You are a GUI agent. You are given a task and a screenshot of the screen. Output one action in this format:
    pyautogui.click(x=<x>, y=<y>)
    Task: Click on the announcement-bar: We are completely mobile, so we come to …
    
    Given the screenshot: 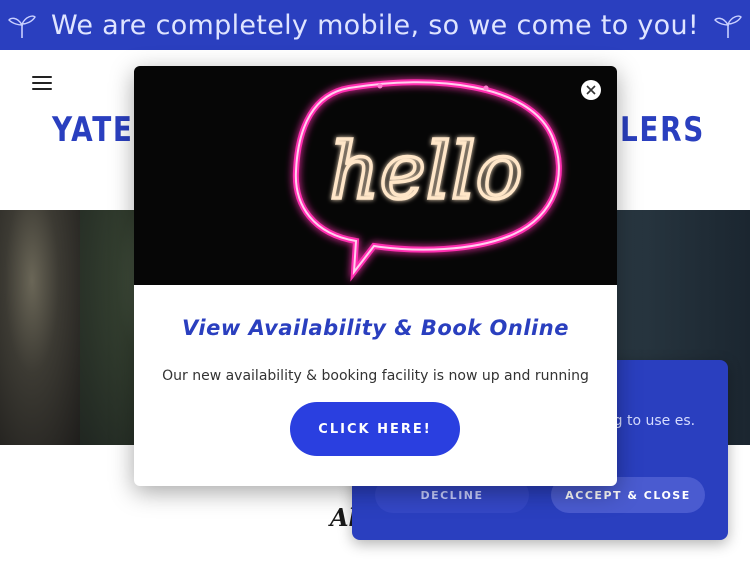 What is the action you would take?
    pyautogui.click(x=375, y=25)
    